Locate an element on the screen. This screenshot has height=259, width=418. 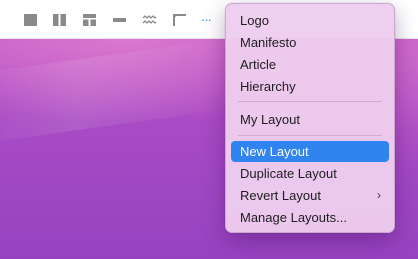
more-options-glyph: ··· is located at coordinates (206, 19).